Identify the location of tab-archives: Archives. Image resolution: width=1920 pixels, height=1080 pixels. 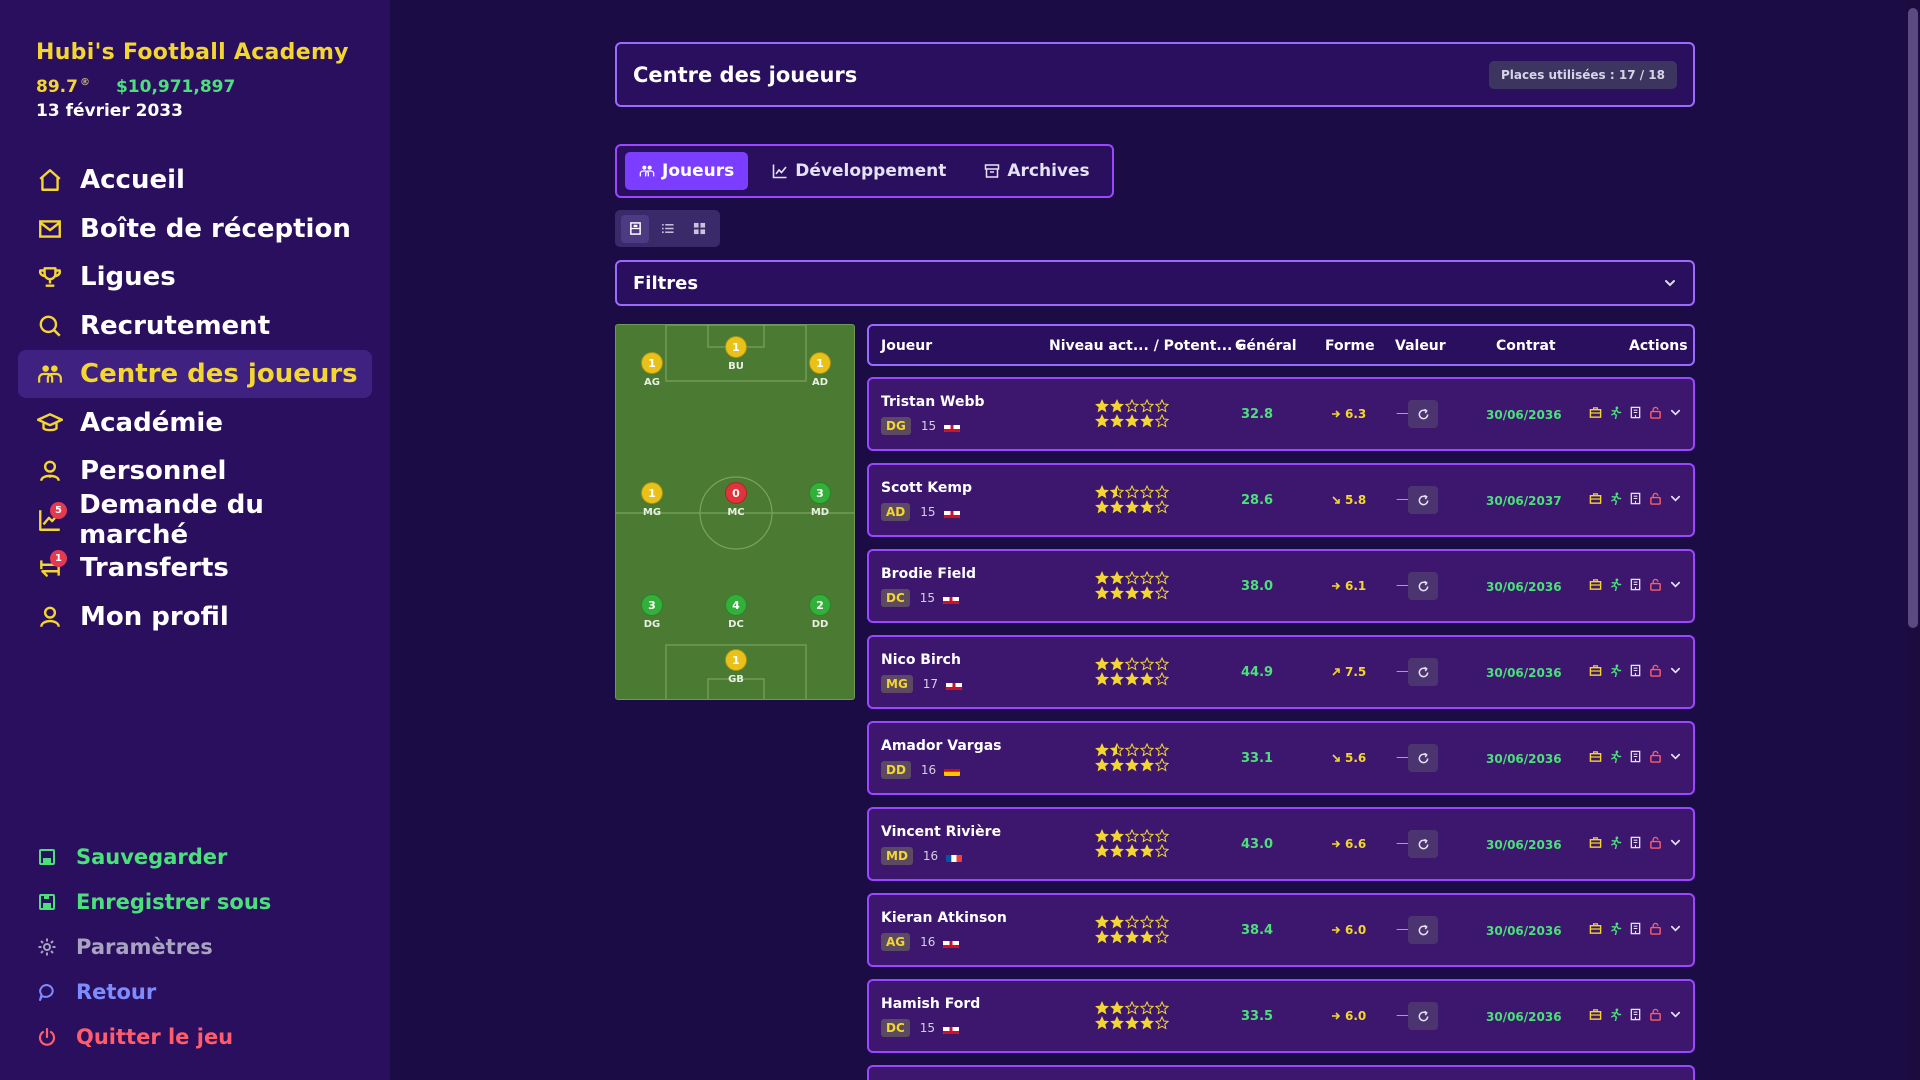
(1036, 171).